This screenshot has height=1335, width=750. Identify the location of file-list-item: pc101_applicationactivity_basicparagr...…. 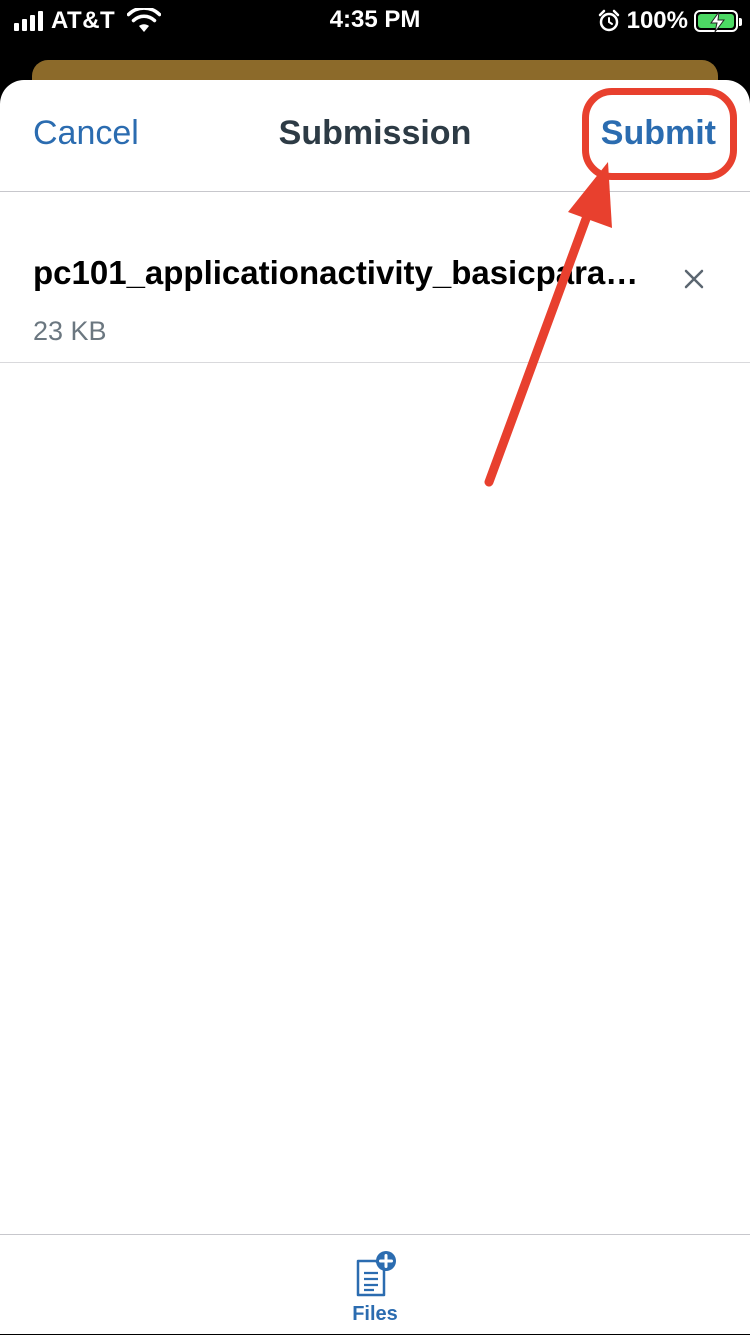
(375, 277).